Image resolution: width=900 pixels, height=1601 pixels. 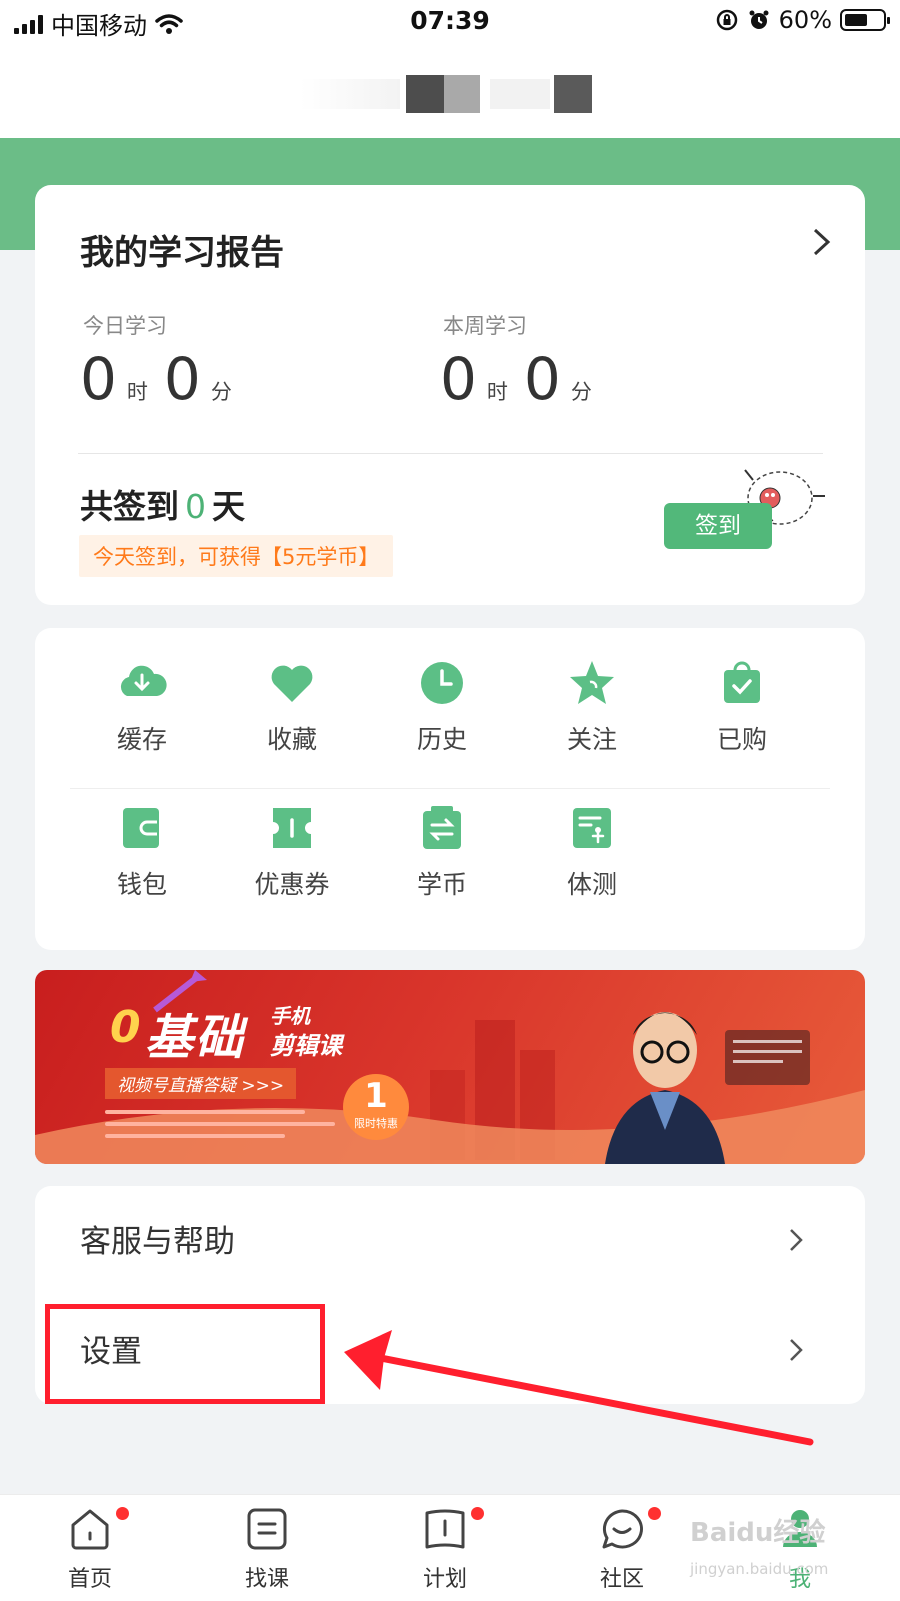 What do you see at coordinates (718, 526) in the screenshot?
I see `signin-button: 签到` at bounding box center [718, 526].